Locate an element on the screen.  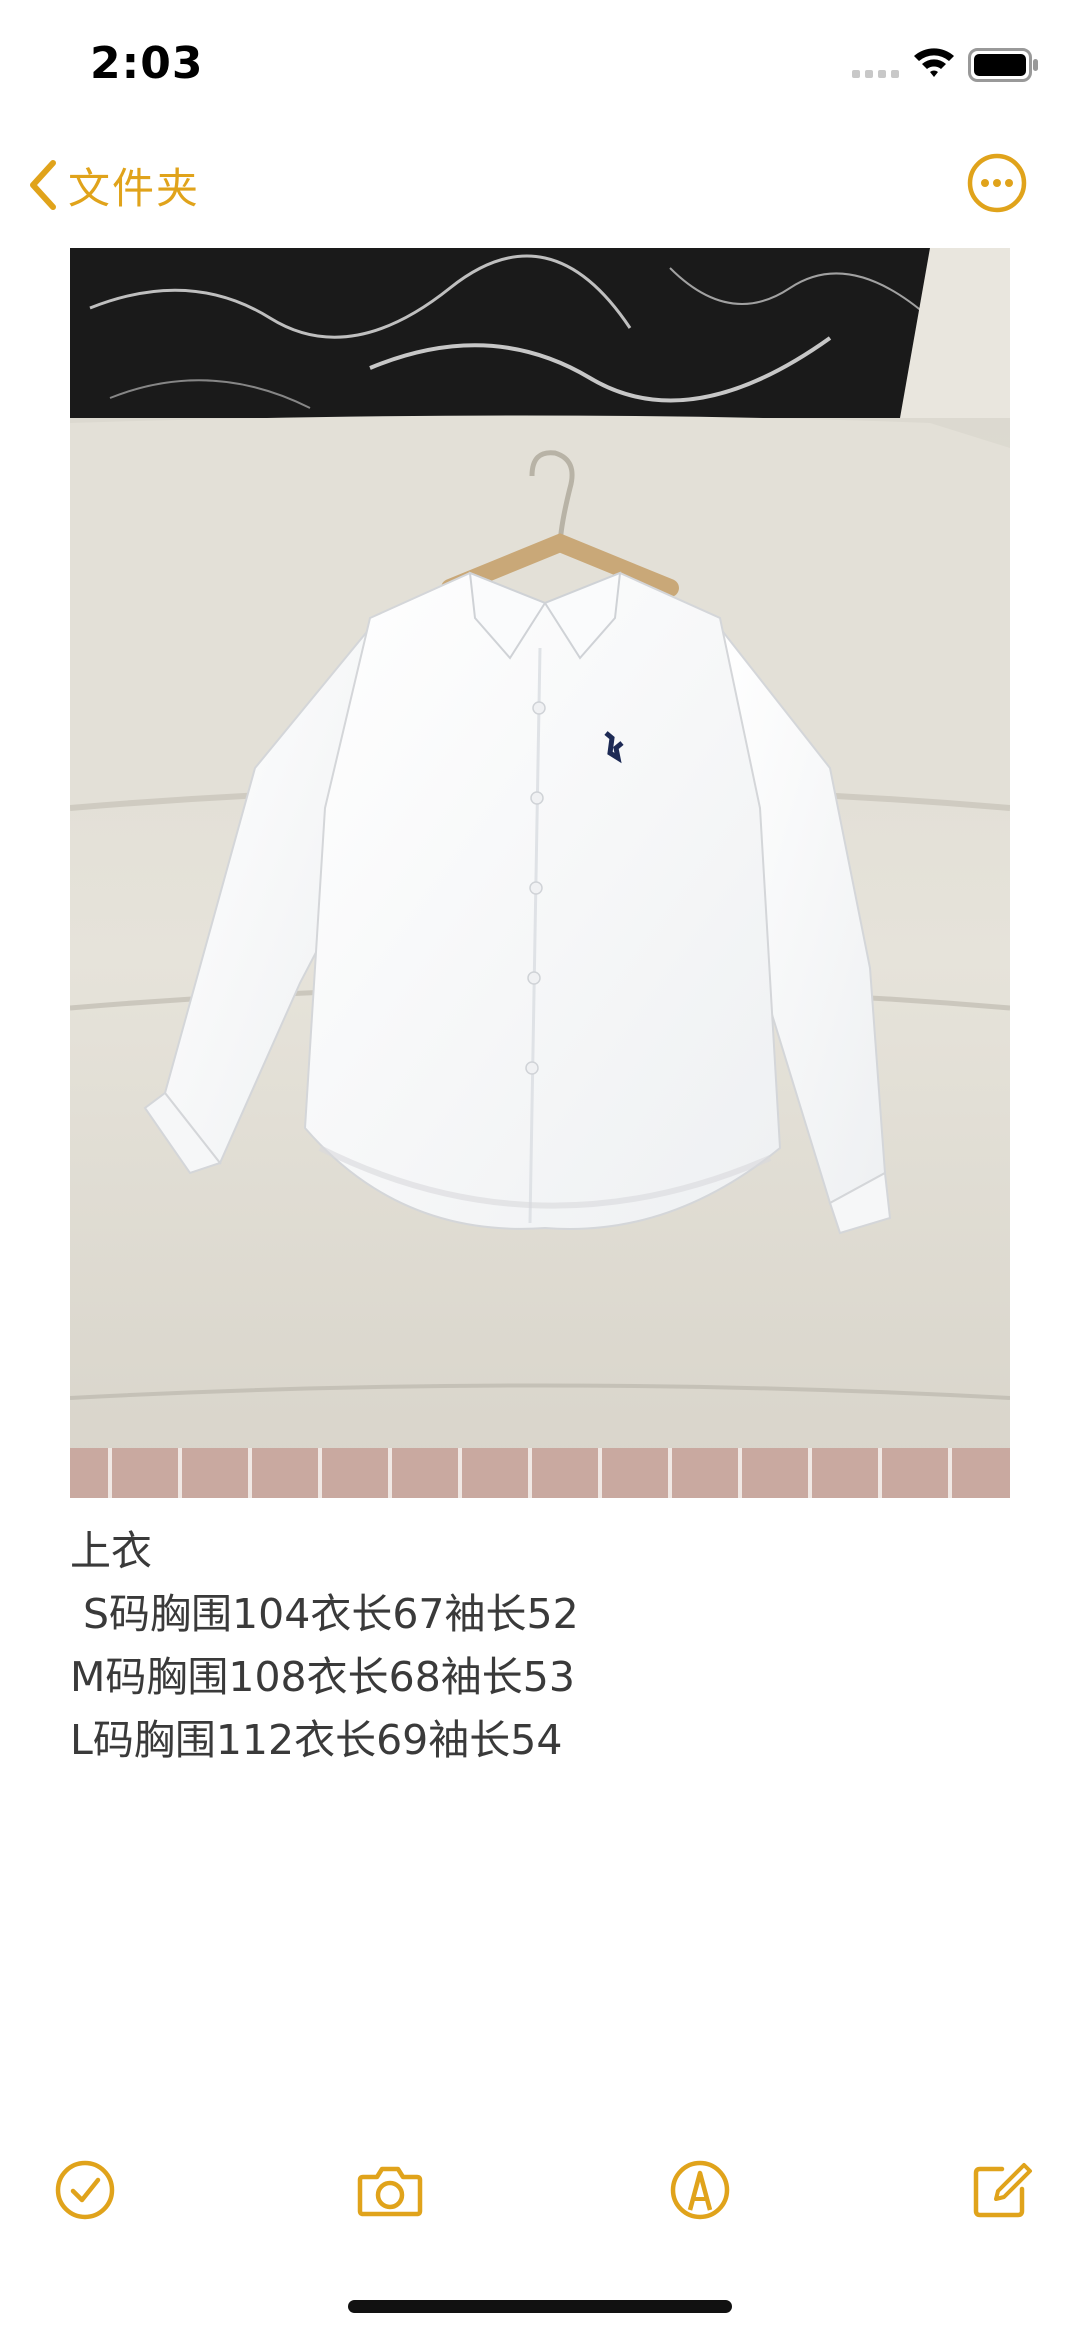
back-to-folders-button: 文件夹 is located at coordinates (114, 185).